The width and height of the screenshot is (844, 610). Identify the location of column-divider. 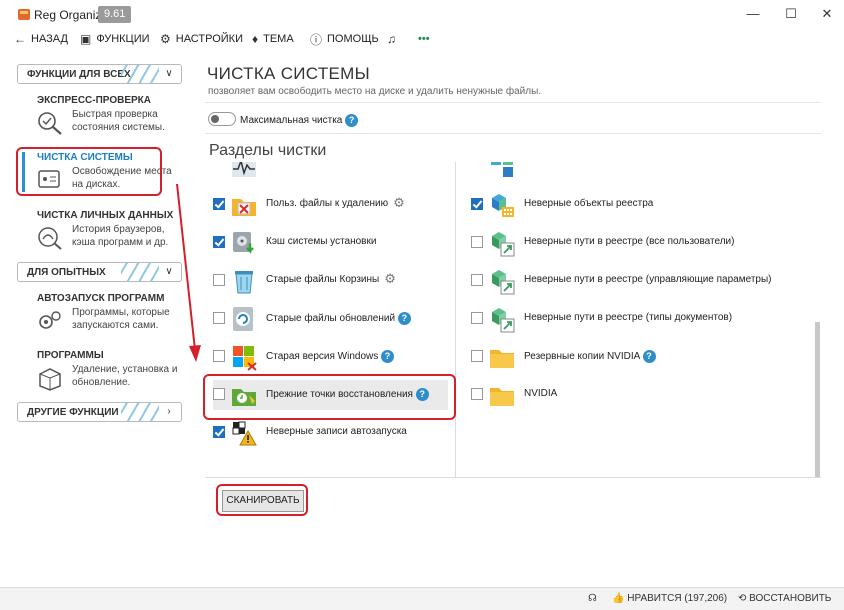
(455, 319).